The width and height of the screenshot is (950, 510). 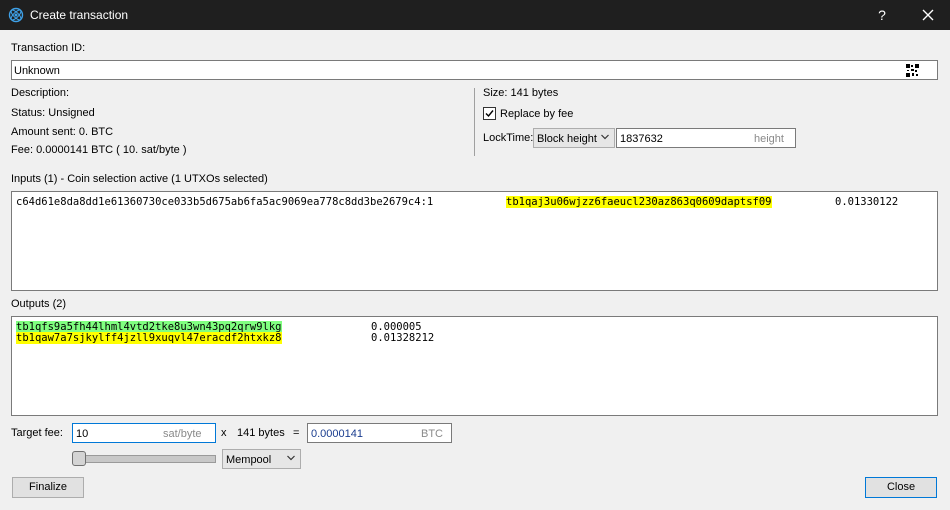 What do you see at coordinates (521, 93) in the screenshot?
I see `size-text: Size: 141 bytes` at bounding box center [521, 93].